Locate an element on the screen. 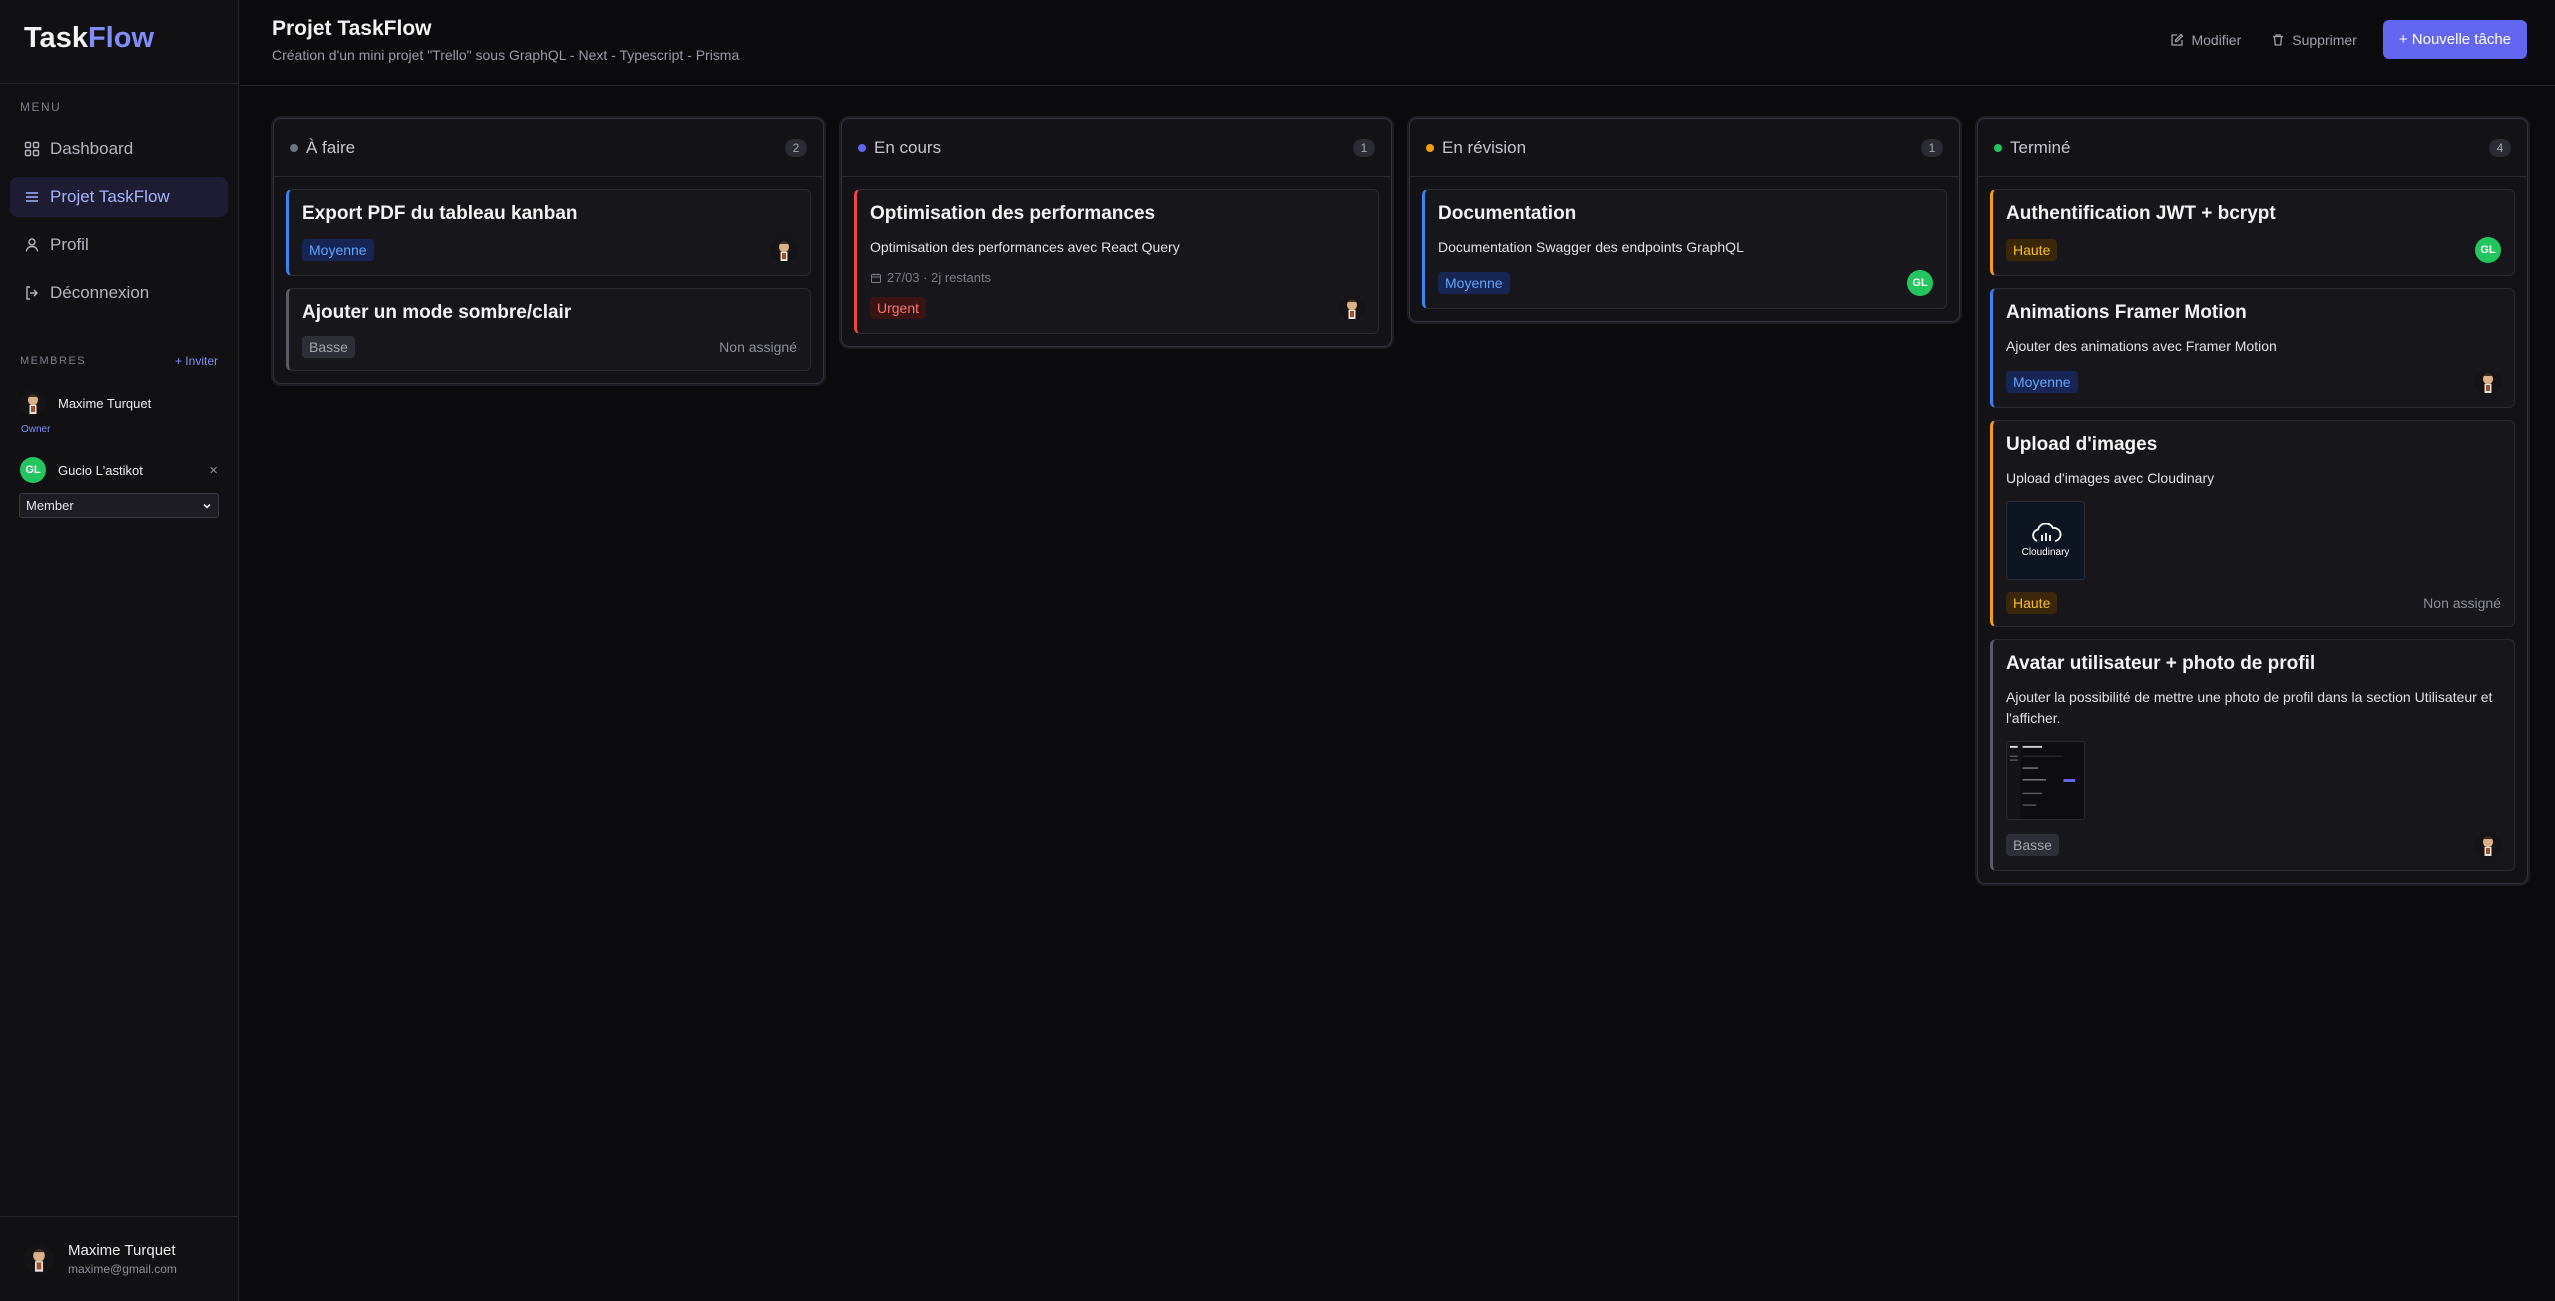  grid-icon is located at coordinates (32, 149).